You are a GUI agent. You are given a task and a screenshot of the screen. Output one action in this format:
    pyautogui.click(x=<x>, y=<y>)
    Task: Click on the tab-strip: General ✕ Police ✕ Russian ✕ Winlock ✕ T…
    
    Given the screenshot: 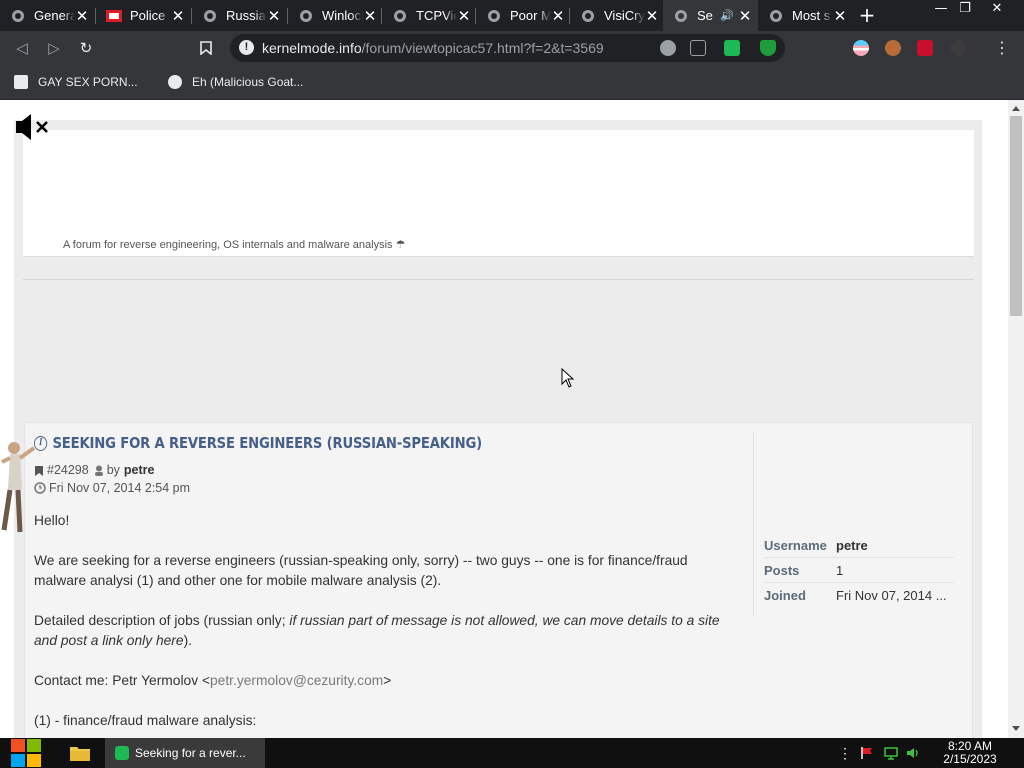 What is the action you would take?
    pyautogui.click(x=512, y=15)
    